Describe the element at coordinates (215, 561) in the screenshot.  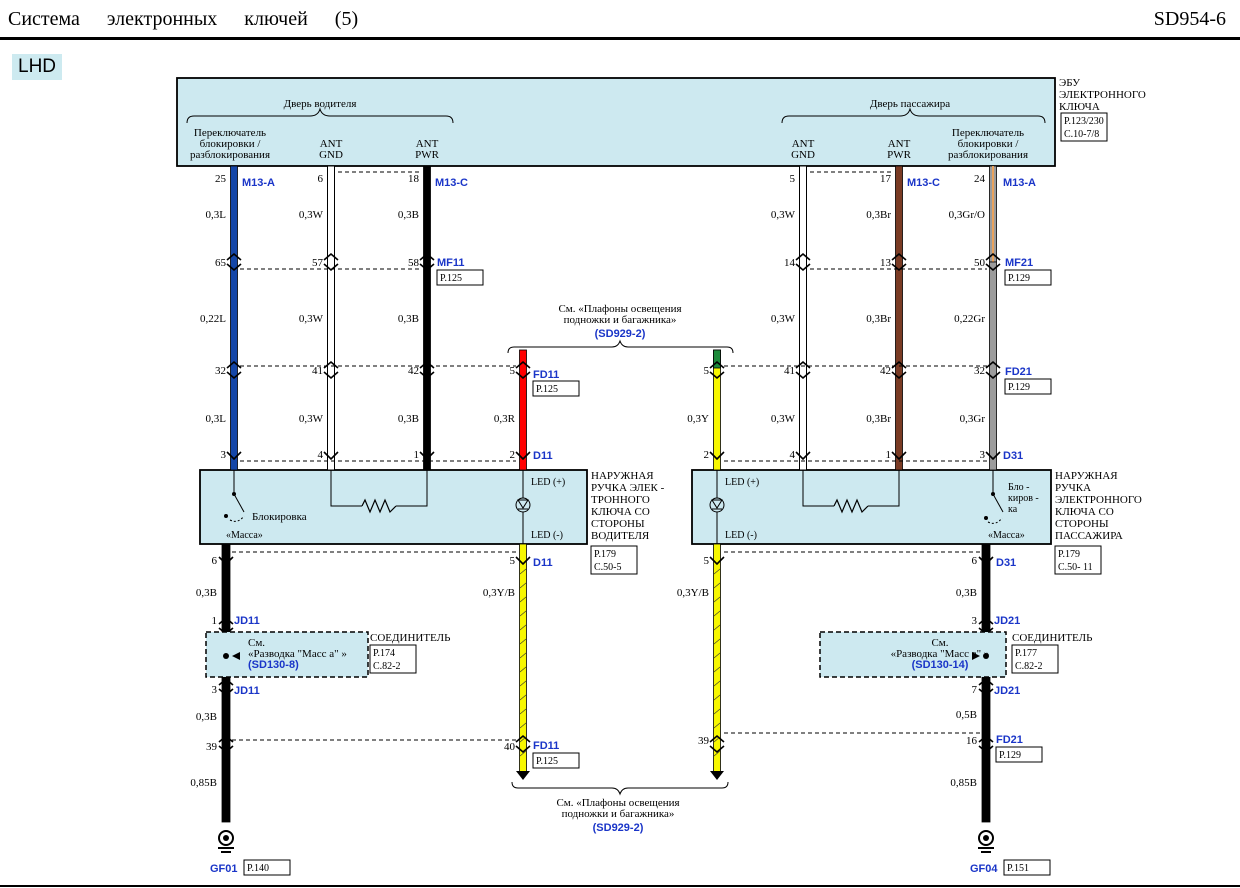
I see `bl-pin-0: 6` at that location.